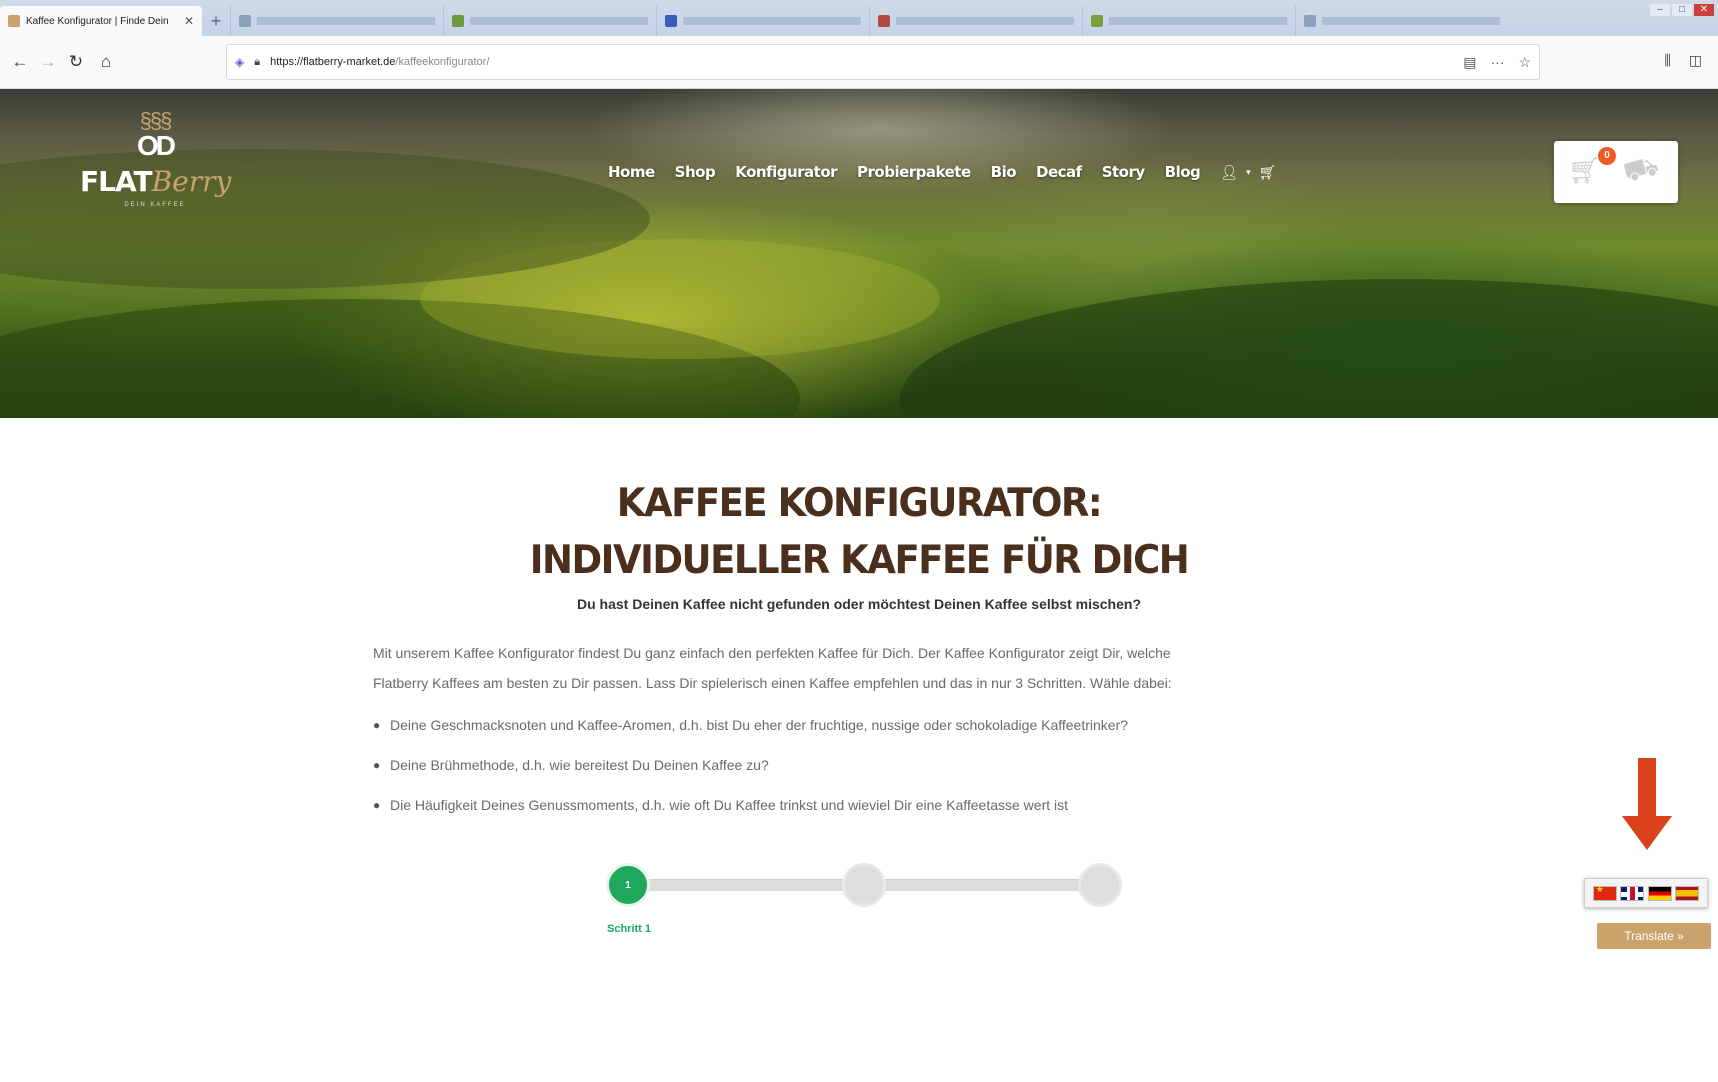 The width and height of the screenshot is (1718, 1082). What do you see at coordinates (116, 181) in the screenshot?
I see `logo-word-flat: FLAT` at bounding box center [116, 181].